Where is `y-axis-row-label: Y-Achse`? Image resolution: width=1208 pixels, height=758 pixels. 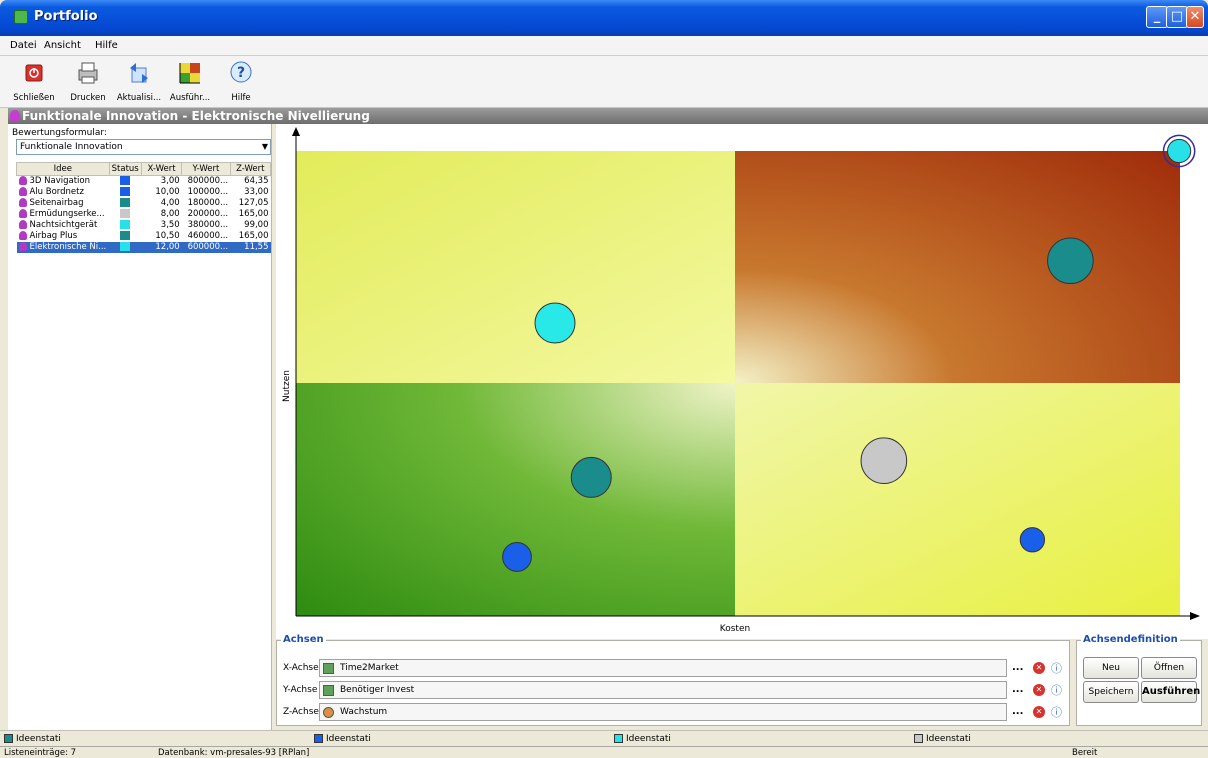
y-axis-row-label: Y-Achse is located at coordinates (300, 690).